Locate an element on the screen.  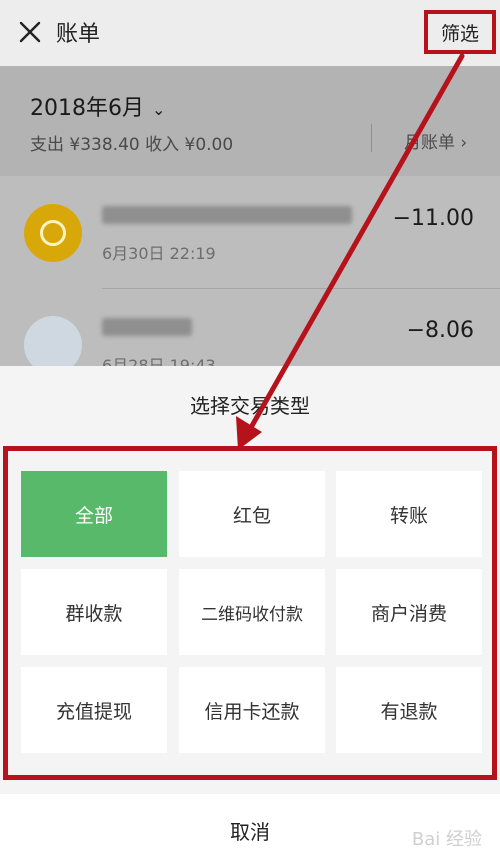
option-topup-withdraw: 充值提现 is located at coordinates (94, 710).